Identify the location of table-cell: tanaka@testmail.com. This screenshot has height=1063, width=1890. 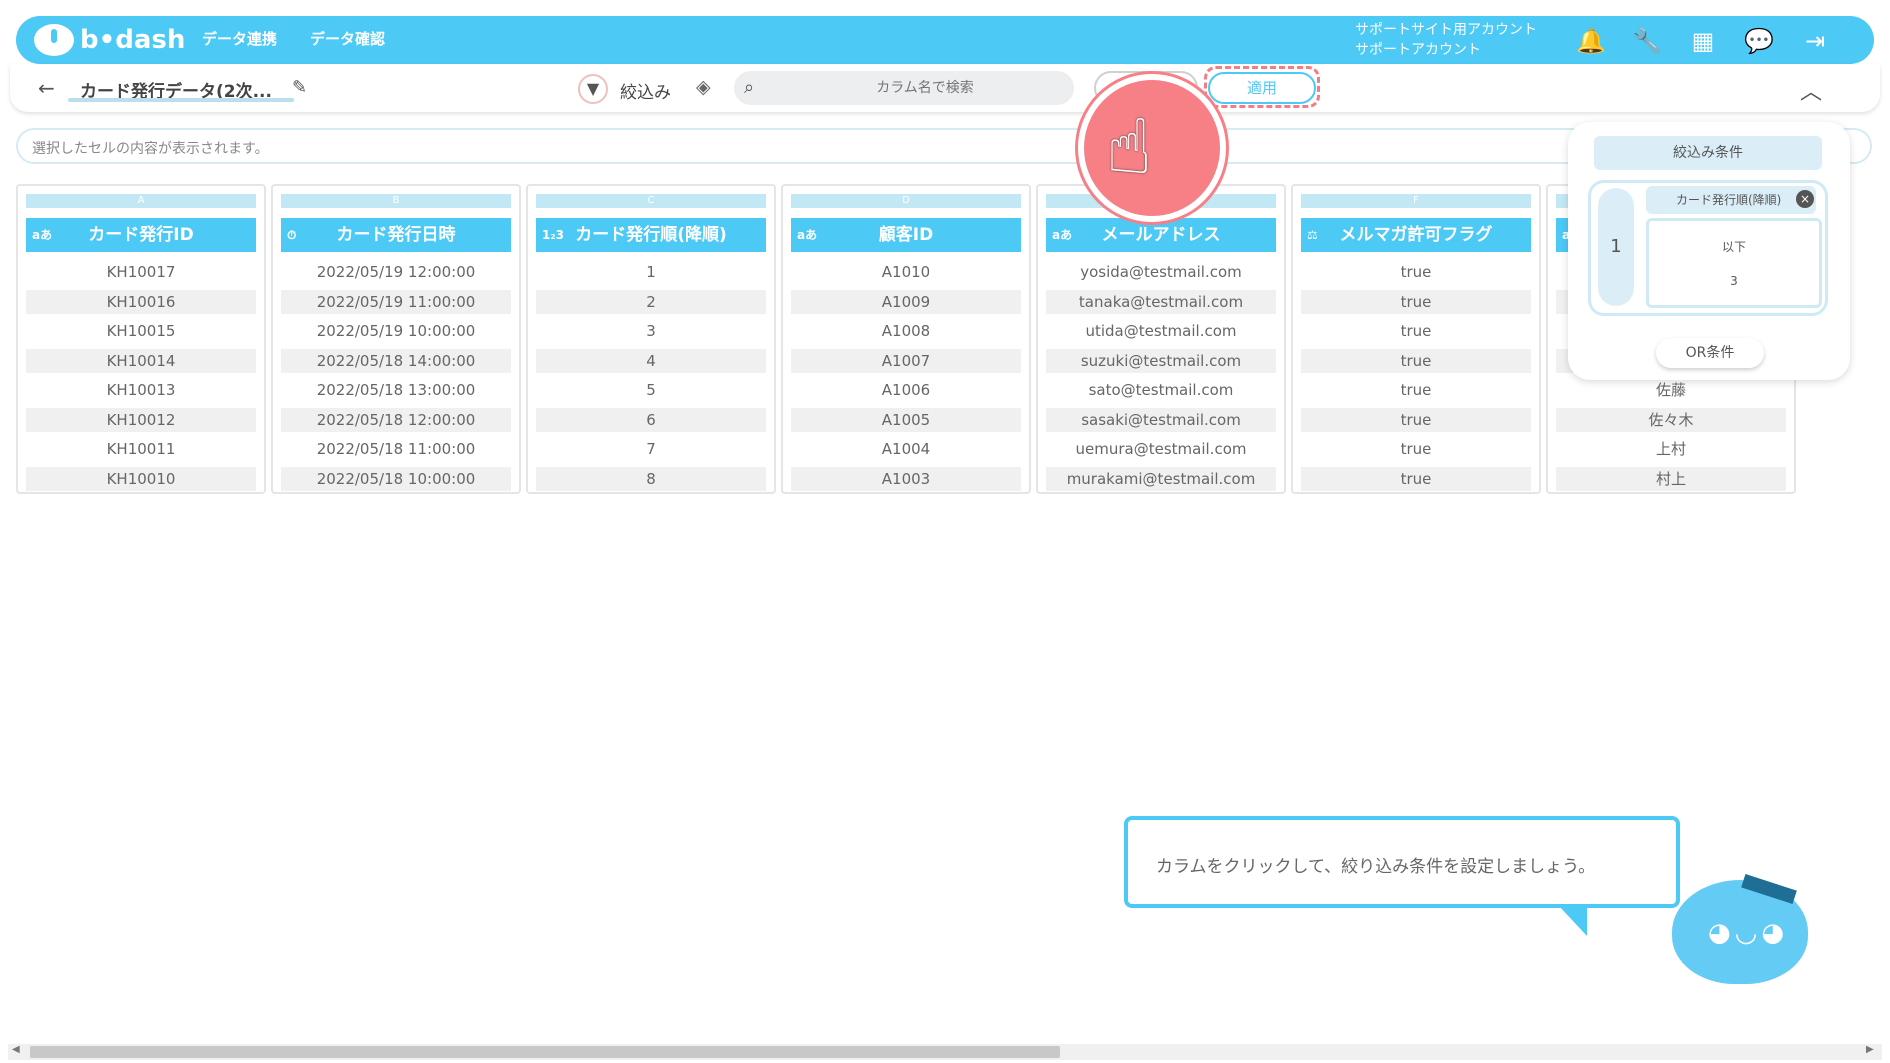
(1161, 301).